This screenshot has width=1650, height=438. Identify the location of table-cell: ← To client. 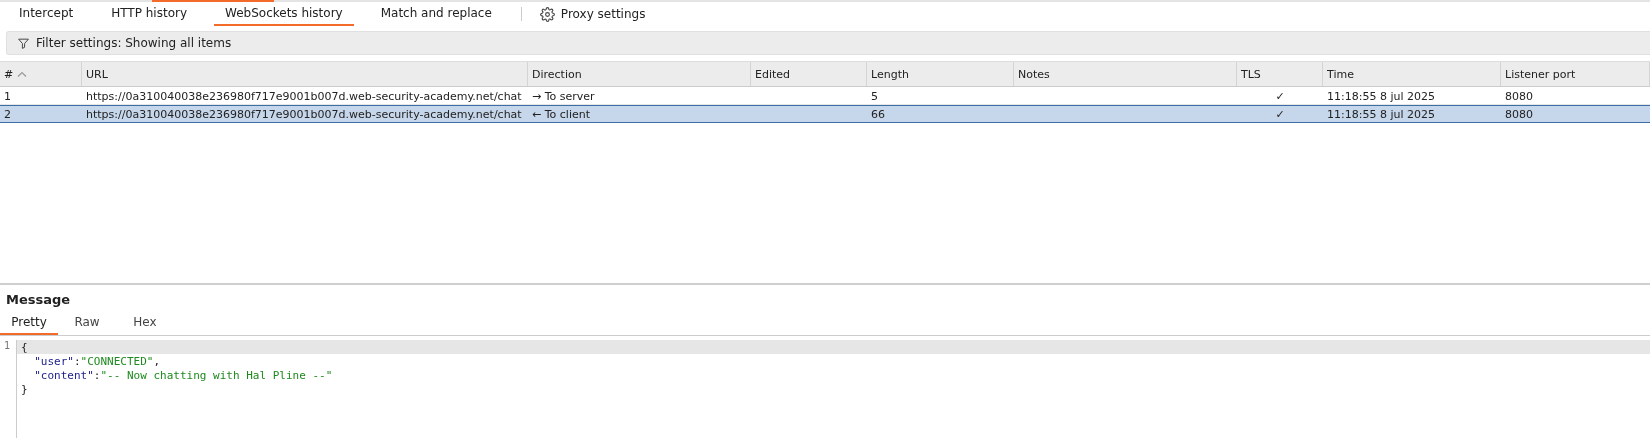
(561, 114).